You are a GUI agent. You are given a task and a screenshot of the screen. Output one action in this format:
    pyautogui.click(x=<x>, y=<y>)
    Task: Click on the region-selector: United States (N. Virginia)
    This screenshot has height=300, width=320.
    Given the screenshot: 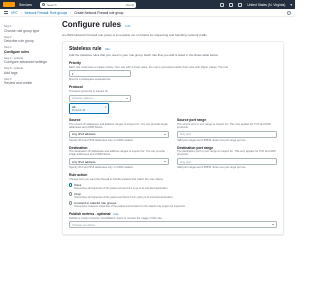 What is the action you would take?
    pyautogui.click(x=266, y=5)
    